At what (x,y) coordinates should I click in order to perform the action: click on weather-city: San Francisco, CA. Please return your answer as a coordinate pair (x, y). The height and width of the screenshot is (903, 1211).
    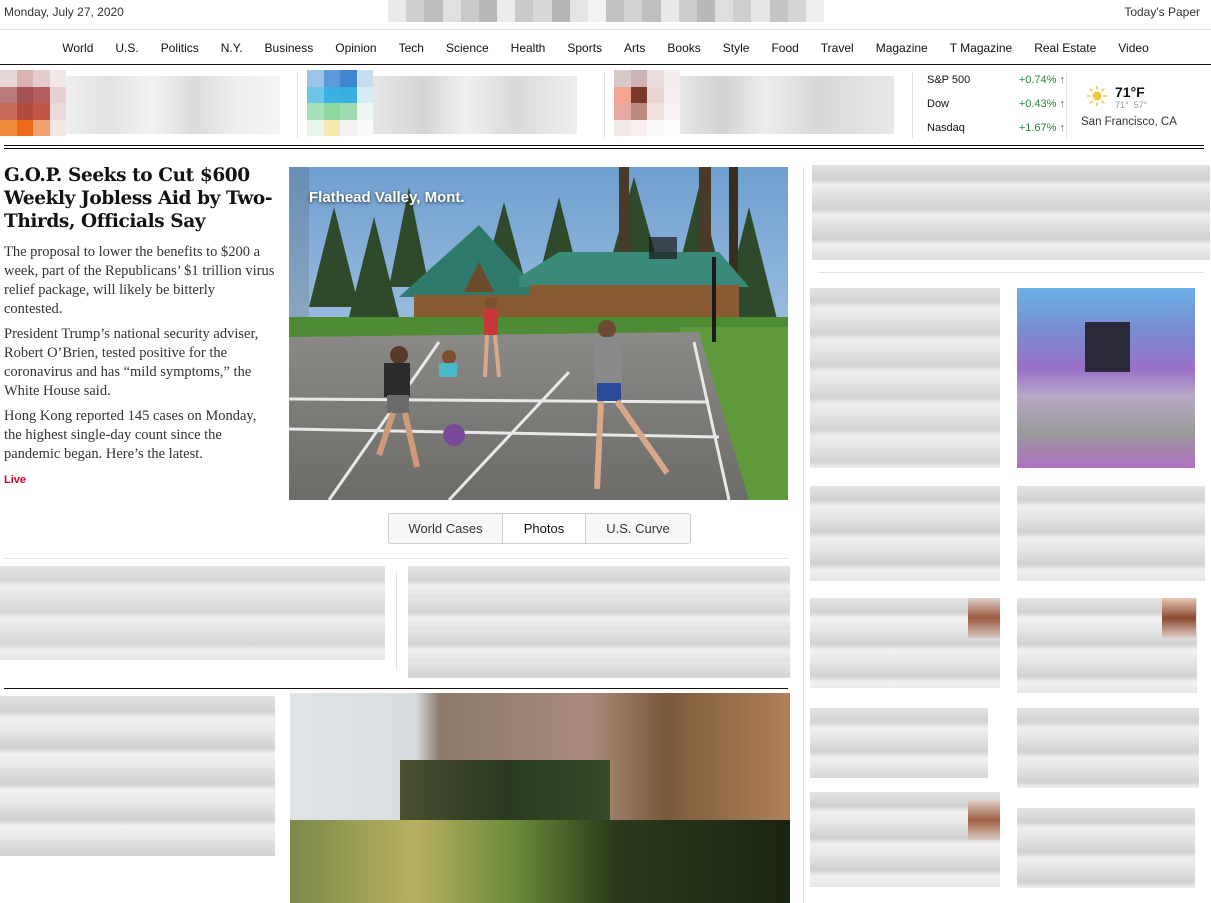
    Looking at the image, I should click on (1129, 122).